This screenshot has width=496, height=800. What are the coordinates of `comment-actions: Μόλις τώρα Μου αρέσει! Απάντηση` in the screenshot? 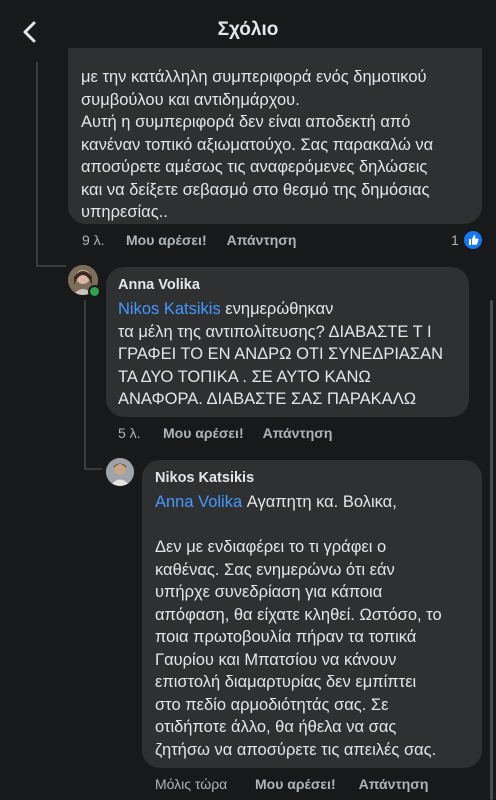 It's located at (291, 784).